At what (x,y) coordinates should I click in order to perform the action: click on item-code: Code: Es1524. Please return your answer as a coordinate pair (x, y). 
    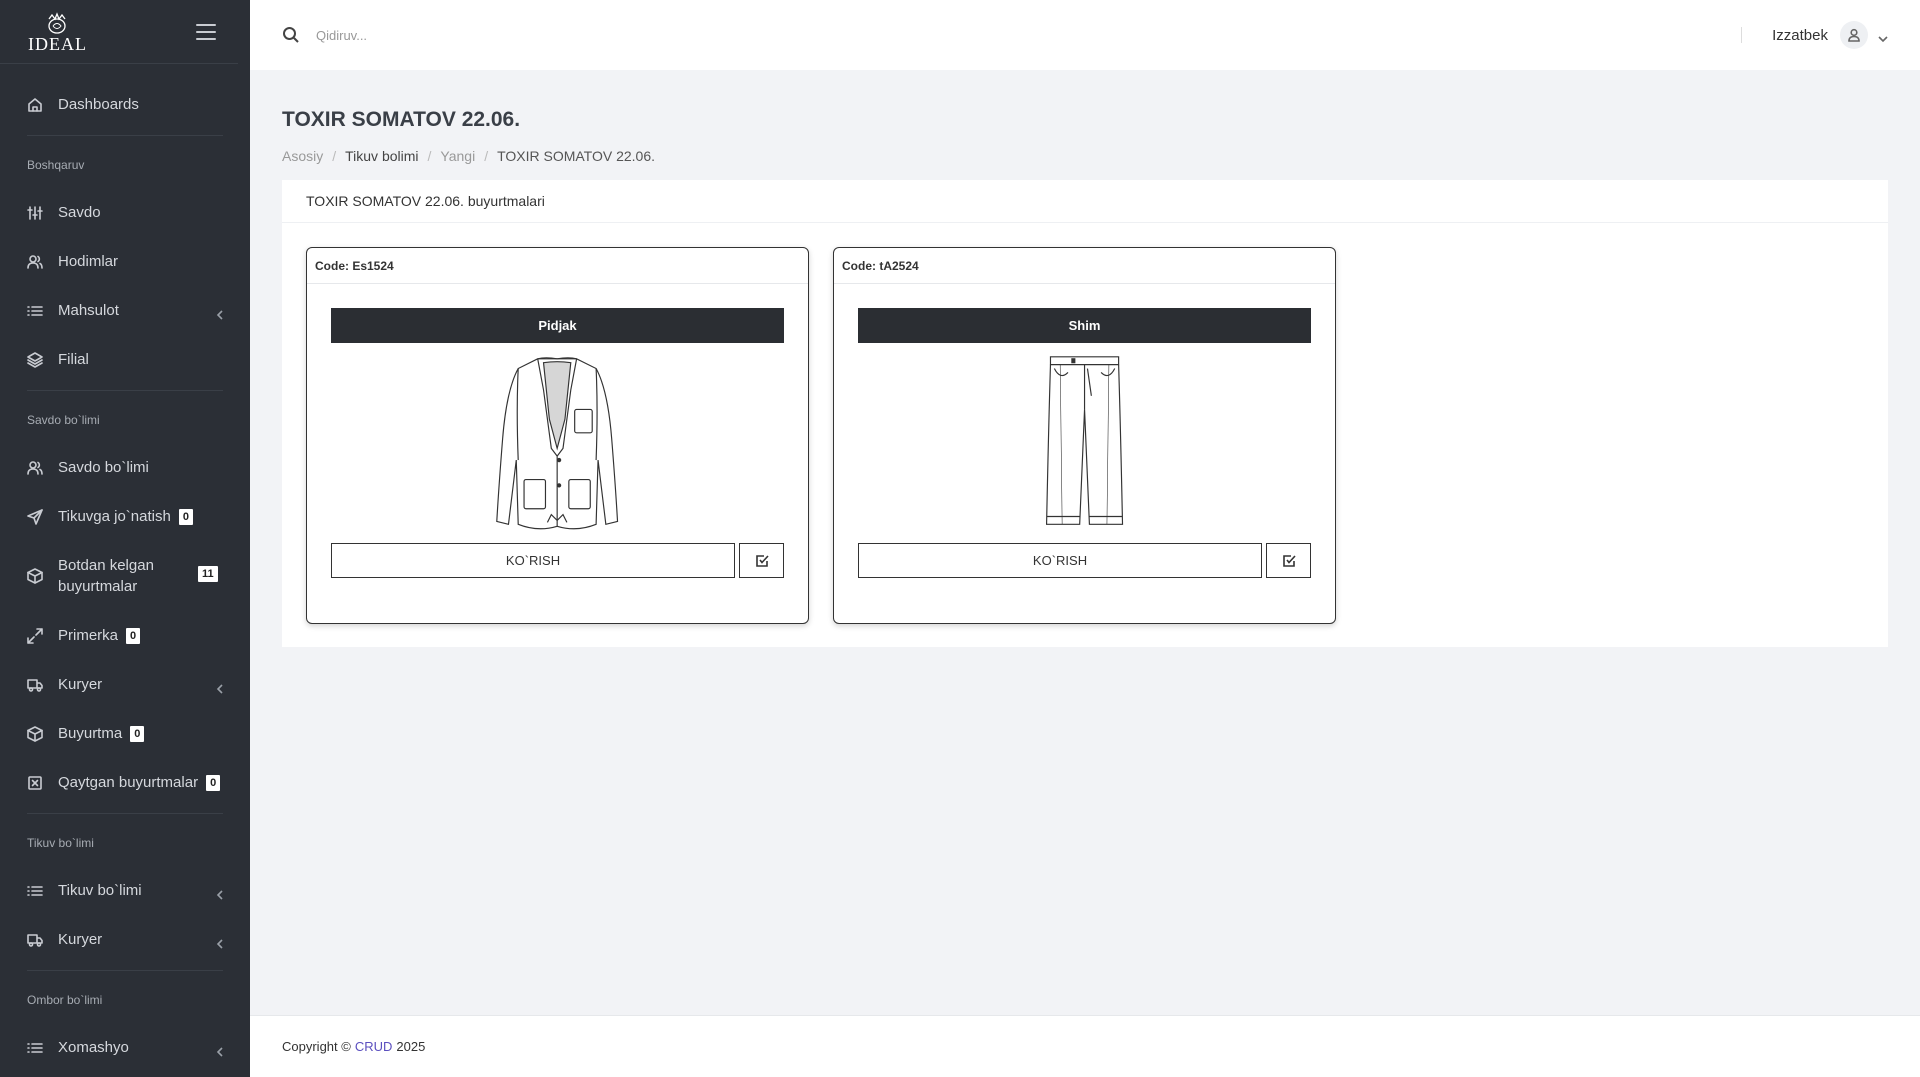
    Looking at the image, I should click on (557, 266).